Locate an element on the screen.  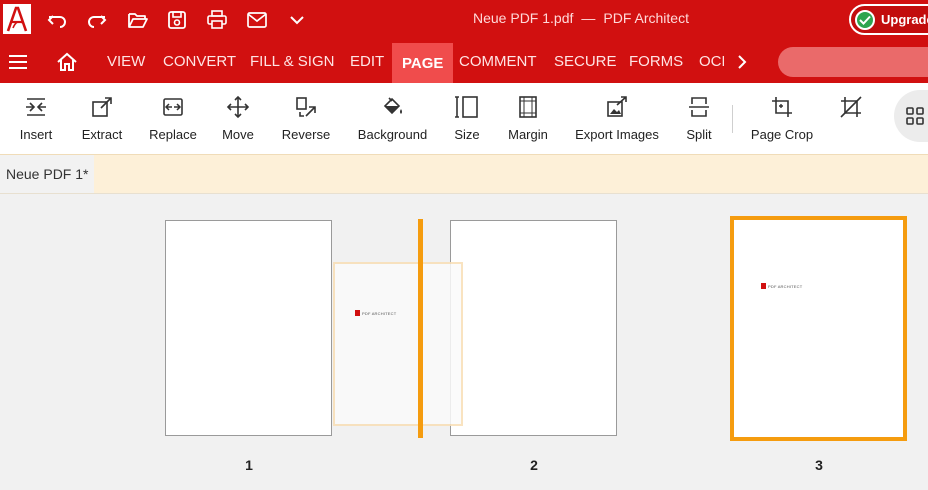
reverse-icon is located at coordinates (306, 105).